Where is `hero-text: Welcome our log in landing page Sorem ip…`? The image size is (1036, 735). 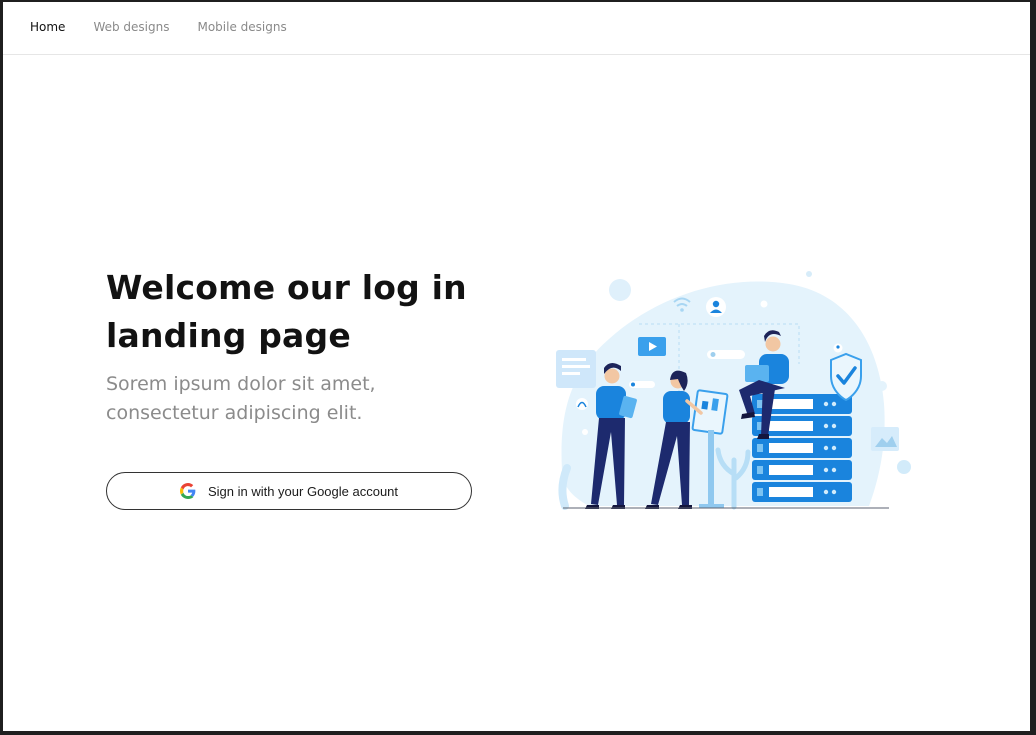
hero-text: Welcome our log in landing page Sorem ip… is located at coordinates (316, 346).